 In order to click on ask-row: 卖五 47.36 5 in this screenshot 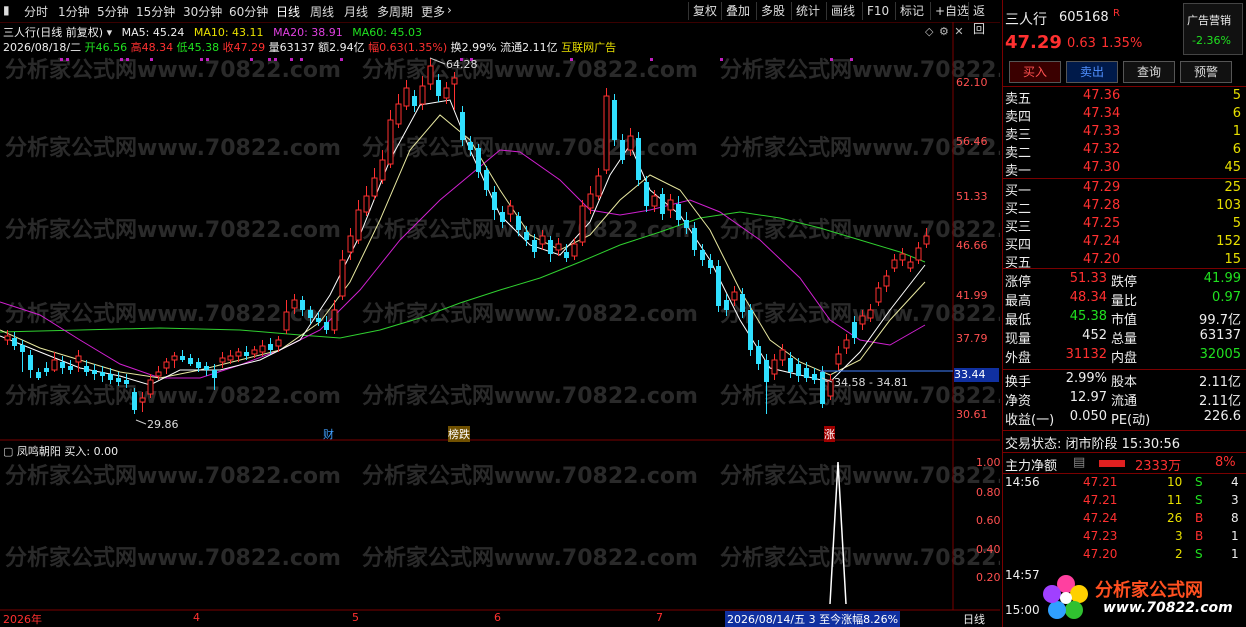, I will do `click(1124, 97)`.